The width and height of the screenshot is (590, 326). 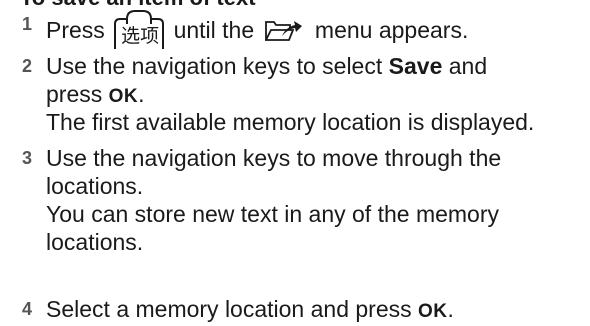 I want to click on step-3-note-2: locations., so click(x=95, y=242).